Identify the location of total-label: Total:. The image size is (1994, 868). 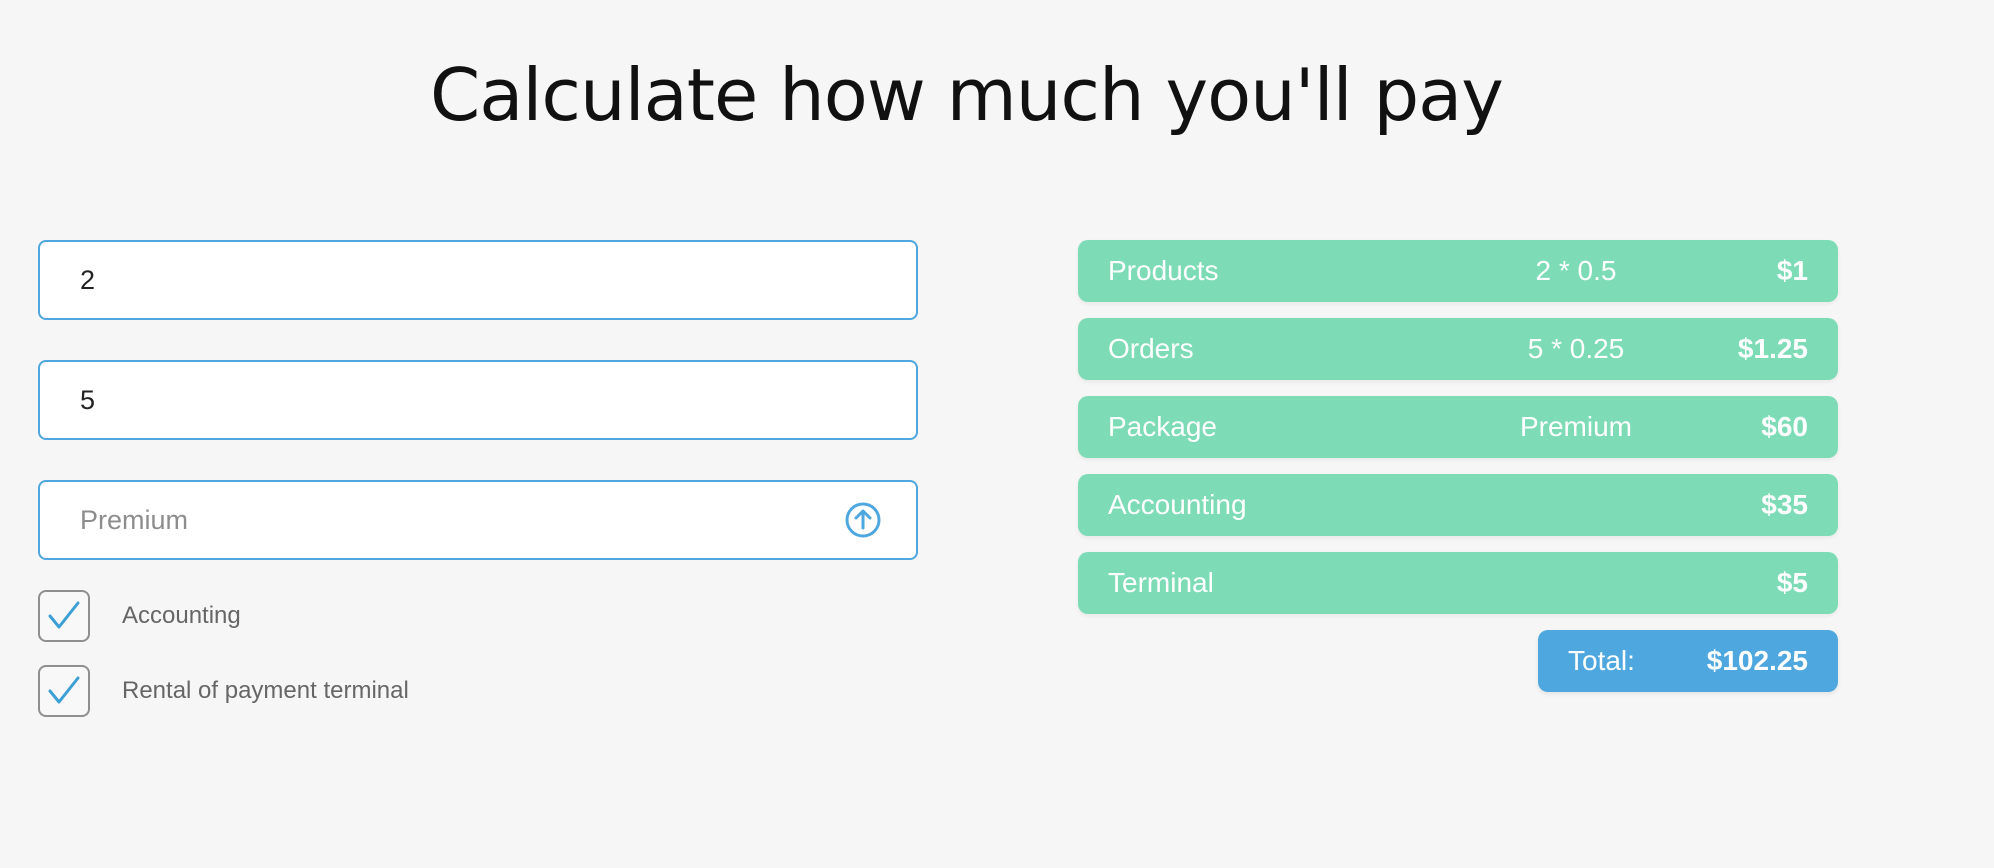
(1601, 660).